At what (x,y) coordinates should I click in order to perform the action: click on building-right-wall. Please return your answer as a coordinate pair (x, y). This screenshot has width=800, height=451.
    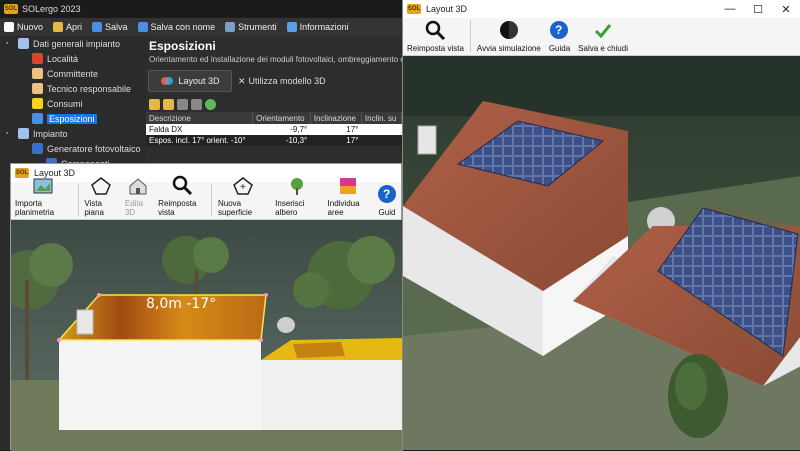
    Looking at the image, I should click on (332, 395).